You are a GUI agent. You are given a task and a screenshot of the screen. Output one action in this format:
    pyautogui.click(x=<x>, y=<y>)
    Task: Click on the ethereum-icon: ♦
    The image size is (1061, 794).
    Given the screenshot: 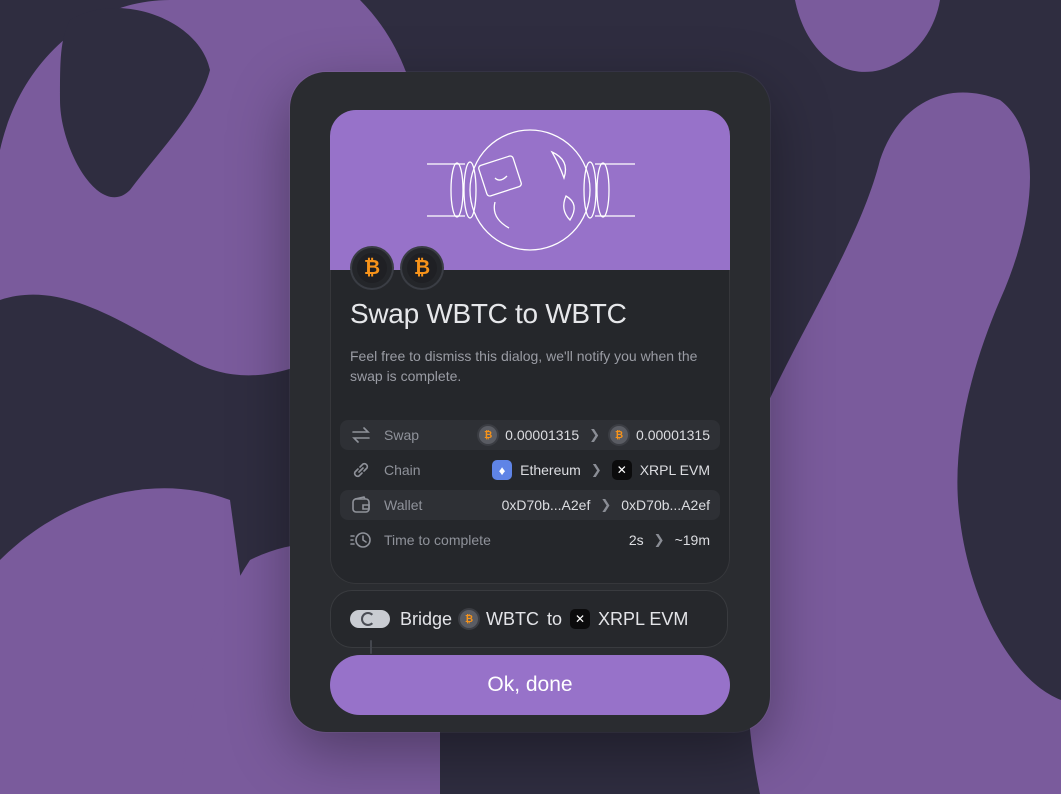 What is the action you would take?
    pyautogui.click(x=502, y=470)
    